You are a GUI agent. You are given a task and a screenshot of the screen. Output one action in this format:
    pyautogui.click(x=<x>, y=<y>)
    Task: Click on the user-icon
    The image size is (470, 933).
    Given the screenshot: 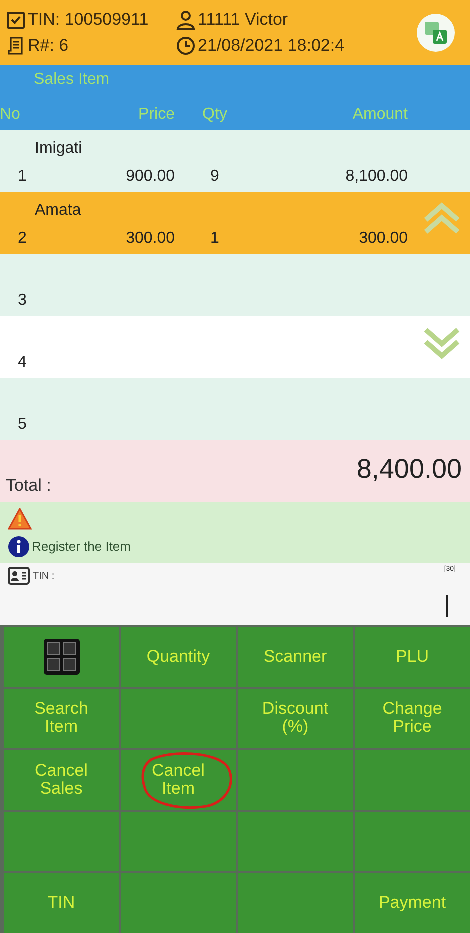 What is the action you would take?
    pyautogui.click(x=186, y=20)
    